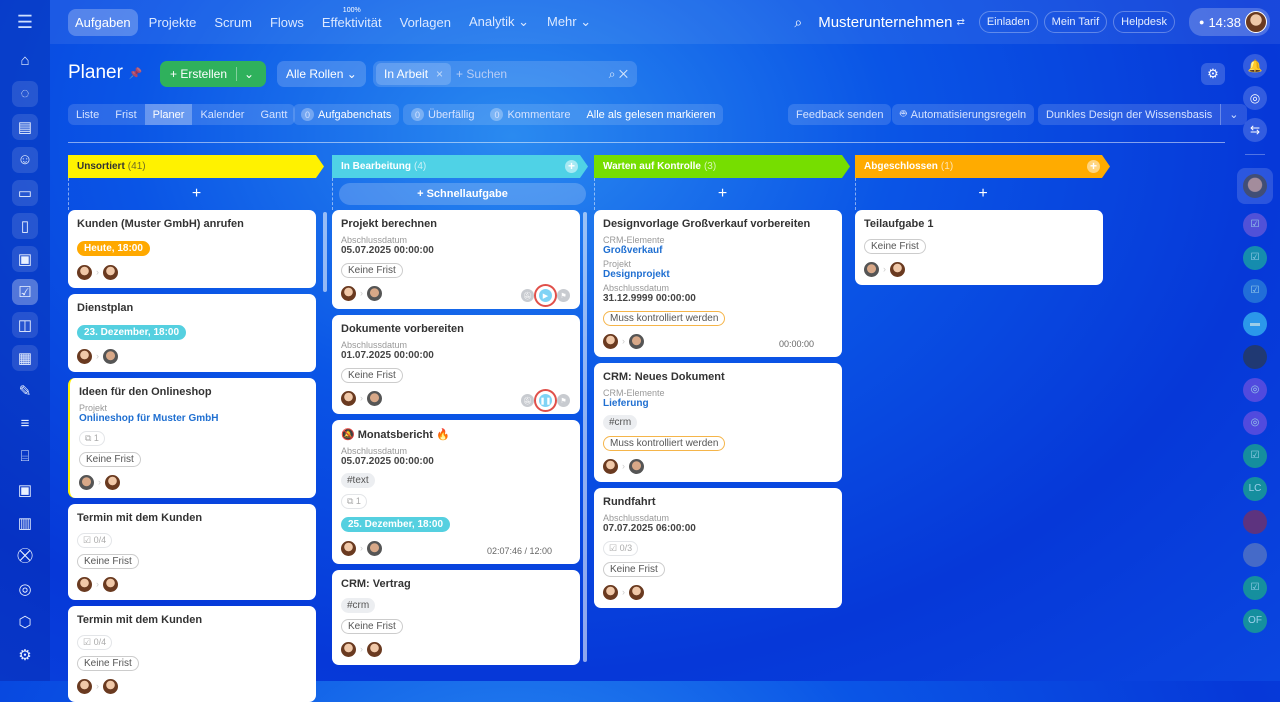  I want to click on task-chats-button: 0 Aufgabenchats, so click(346, 114).